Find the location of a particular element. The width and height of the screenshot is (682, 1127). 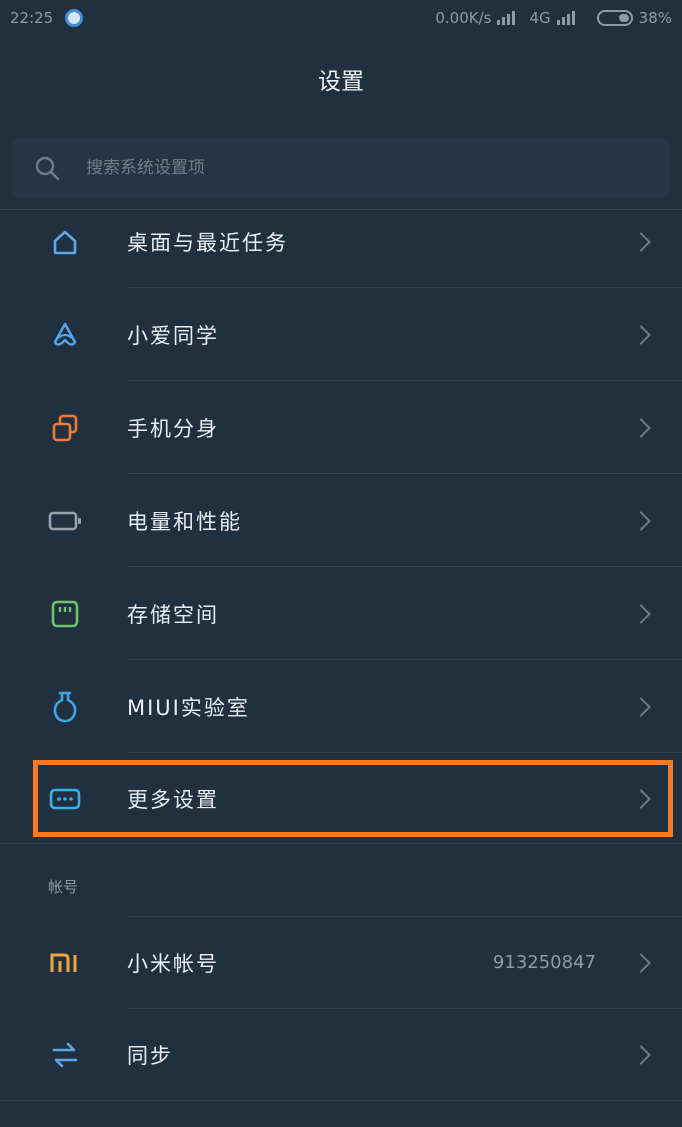

network-speed: 0.00K/s is located at coordinates (463, 18).